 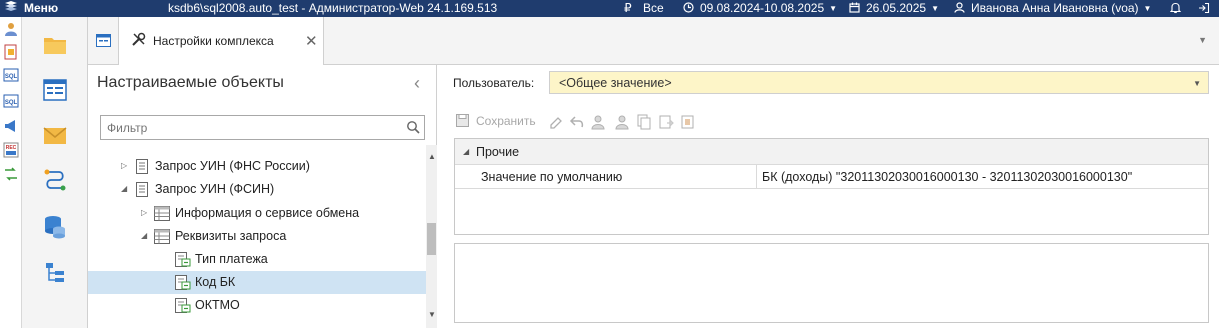 I want to click on clear-icon, so click(x=556, y=122).